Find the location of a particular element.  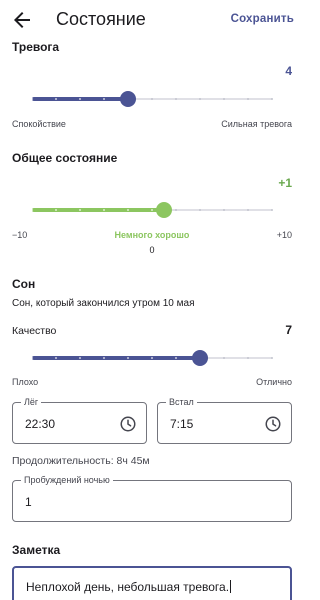

overall-slider is located at coordinates (152, 210).